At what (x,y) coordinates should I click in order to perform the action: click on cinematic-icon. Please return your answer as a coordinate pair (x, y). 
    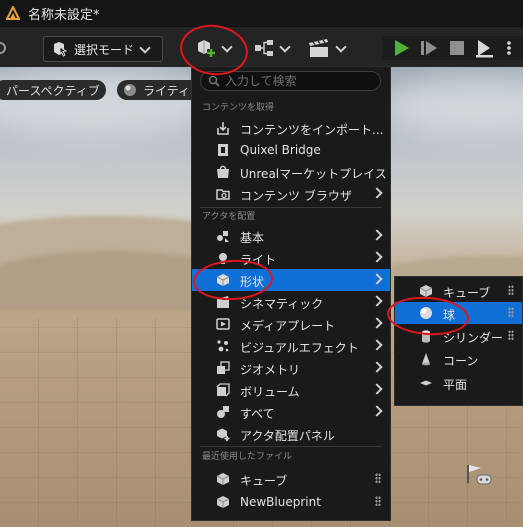
    Looking at the image, I should click on (223, 302).